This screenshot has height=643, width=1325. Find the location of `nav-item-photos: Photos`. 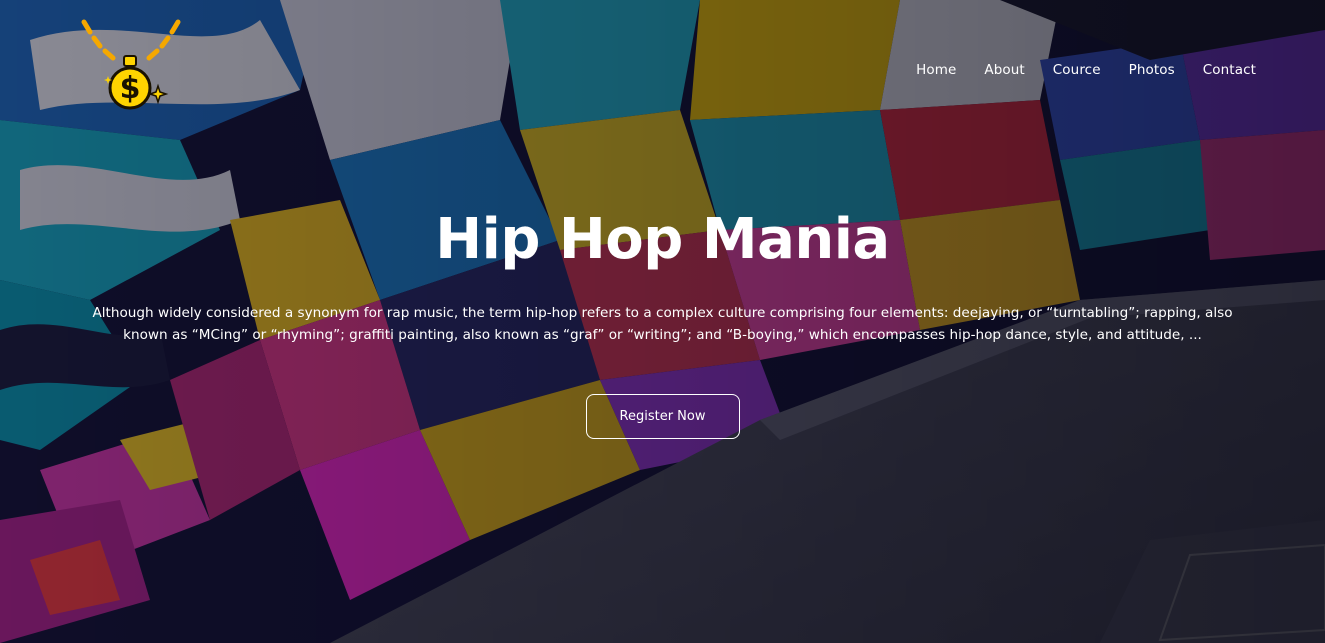

nav-item-photos: Photos is located at coordinates (1152, 70).